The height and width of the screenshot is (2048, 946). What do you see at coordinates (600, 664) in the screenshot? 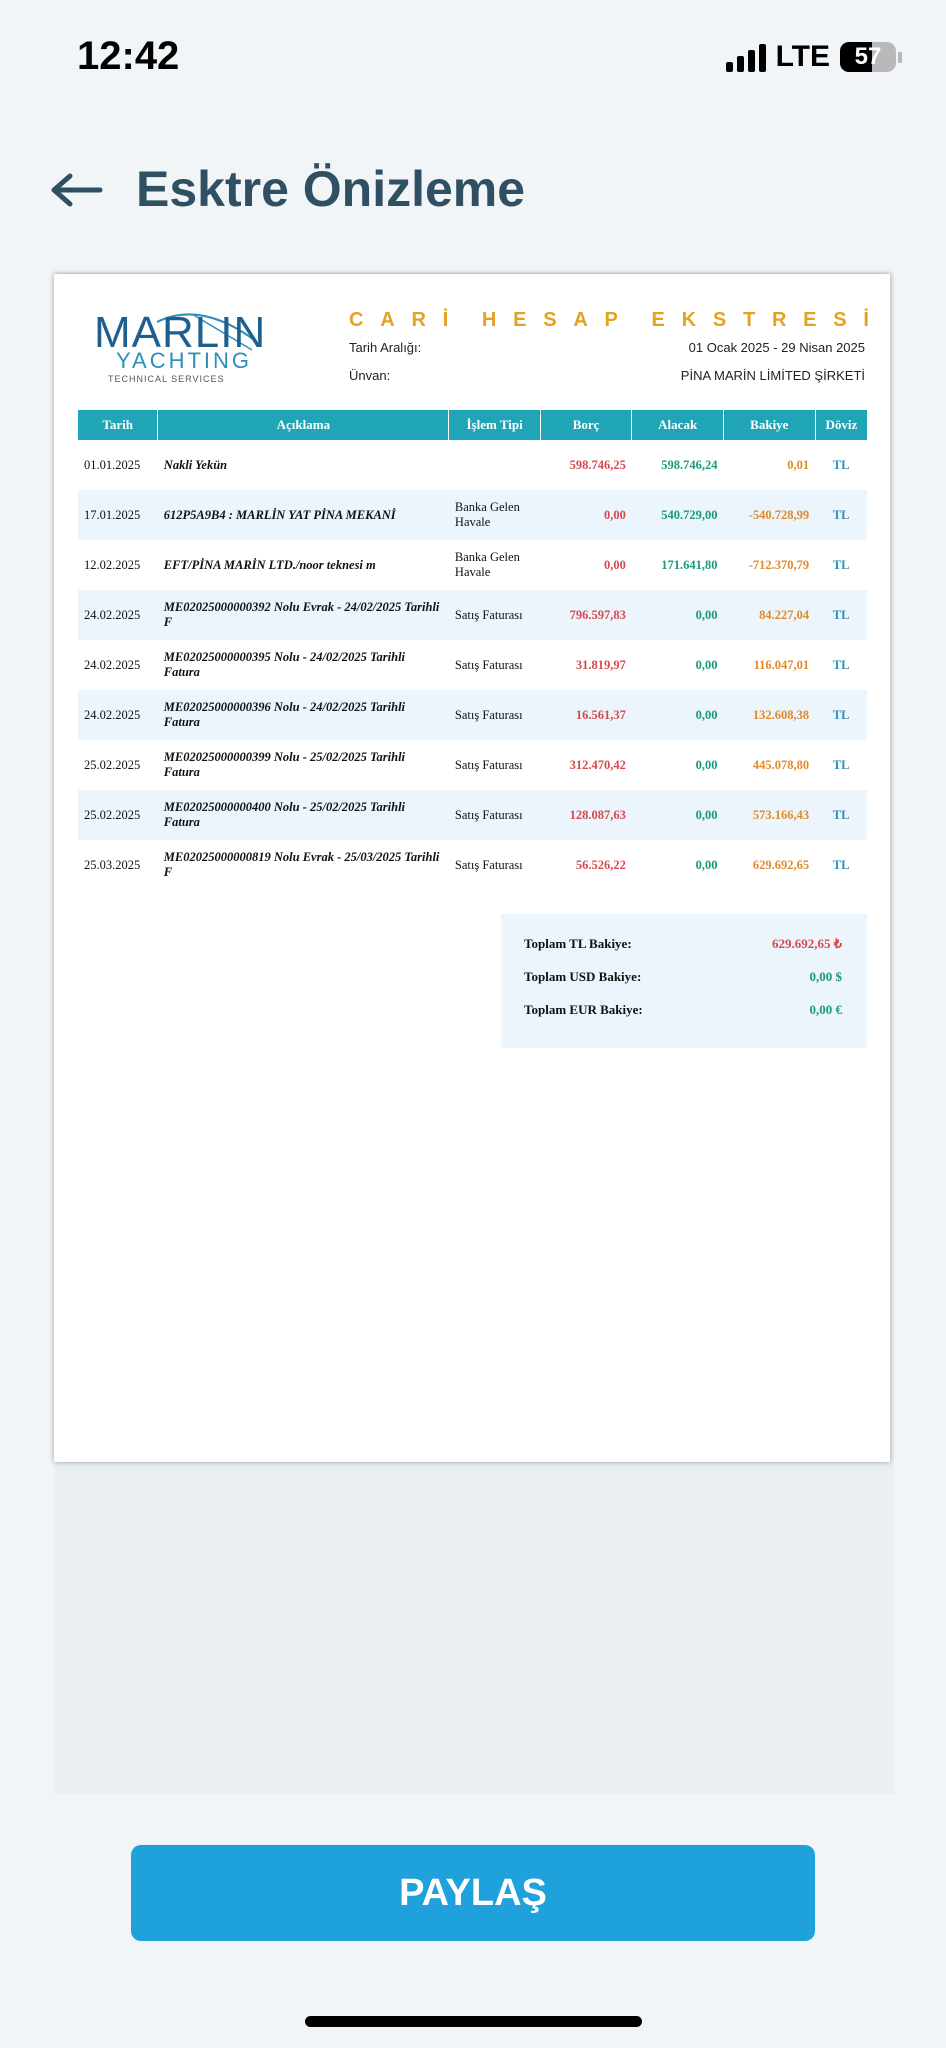
I see `cell-debit: 31.819,97` at bounding box center [600, 664].